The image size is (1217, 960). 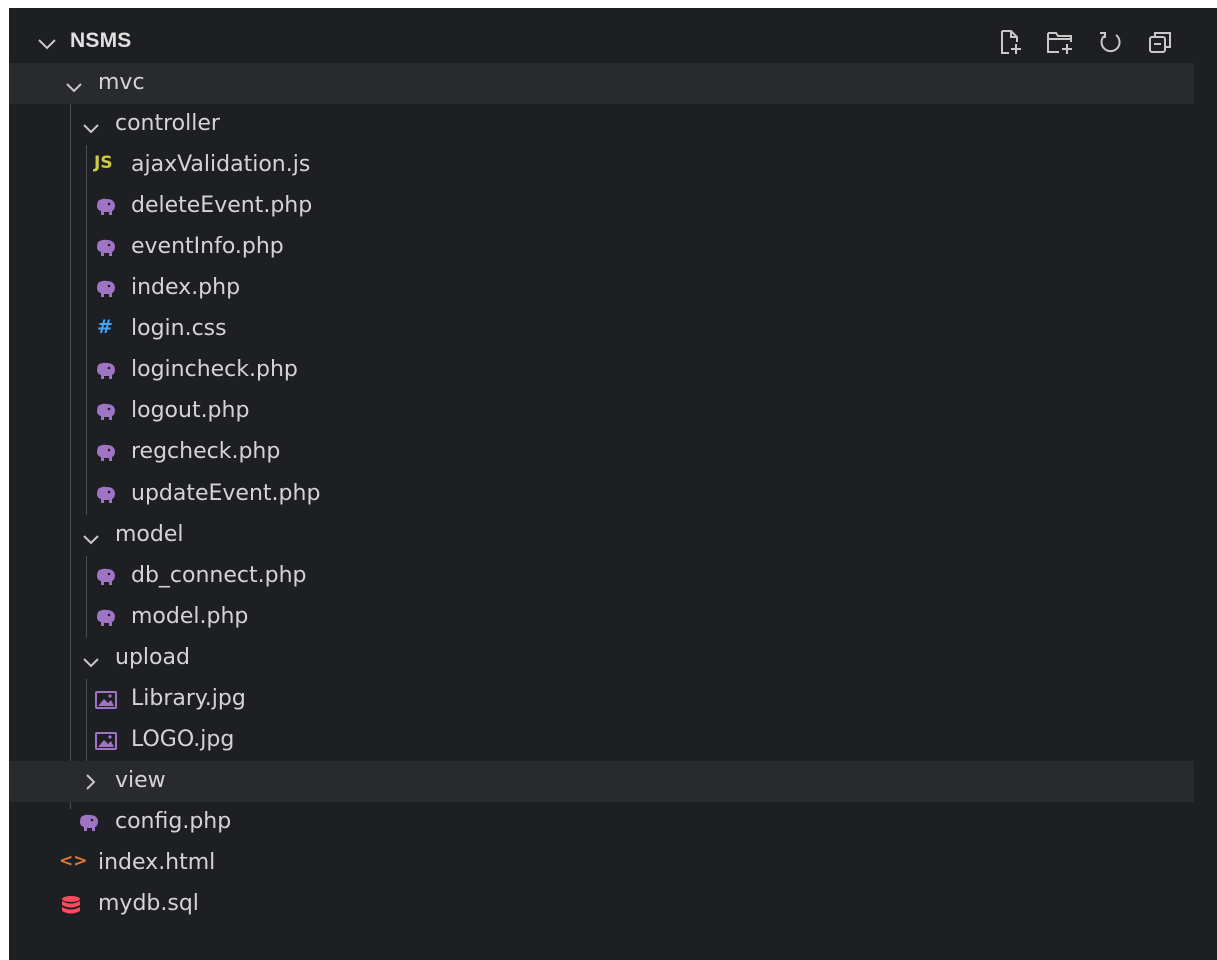 I want to click on file-row: mydb.sql, so click(x=601, y=904).